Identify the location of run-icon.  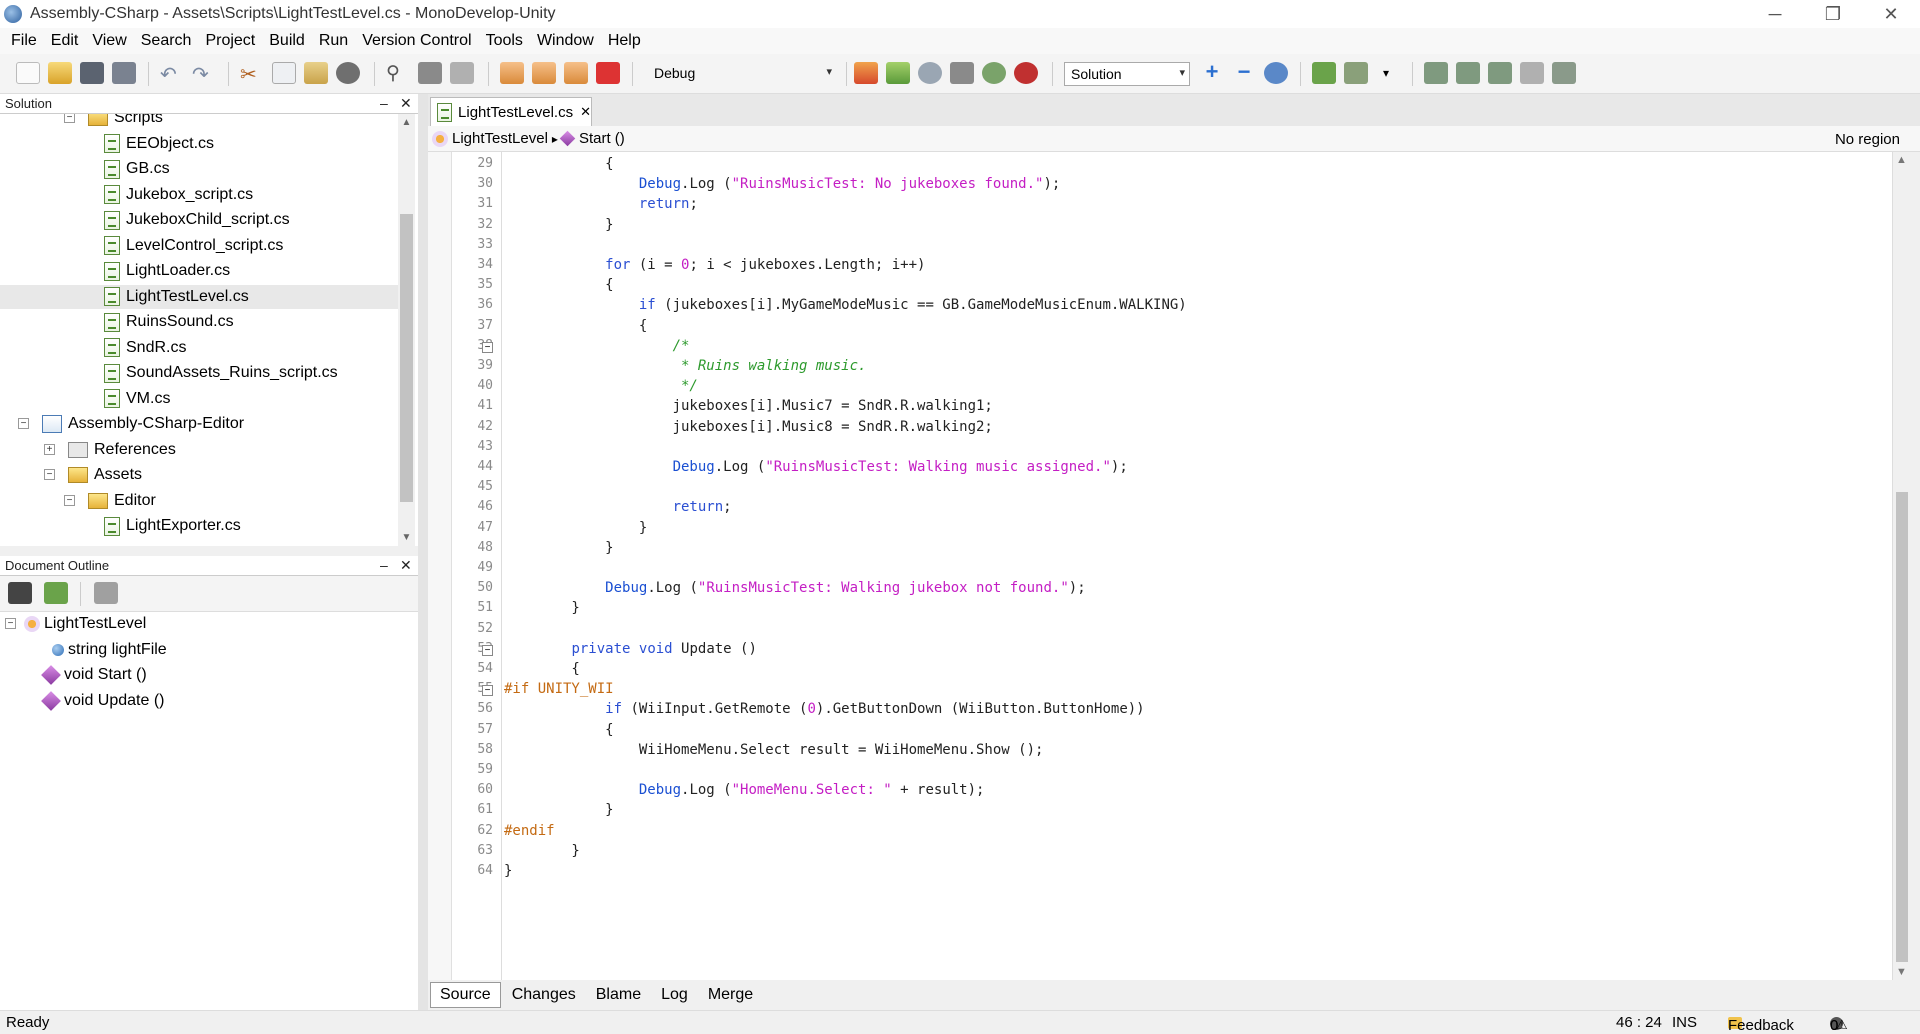
(994, 73).